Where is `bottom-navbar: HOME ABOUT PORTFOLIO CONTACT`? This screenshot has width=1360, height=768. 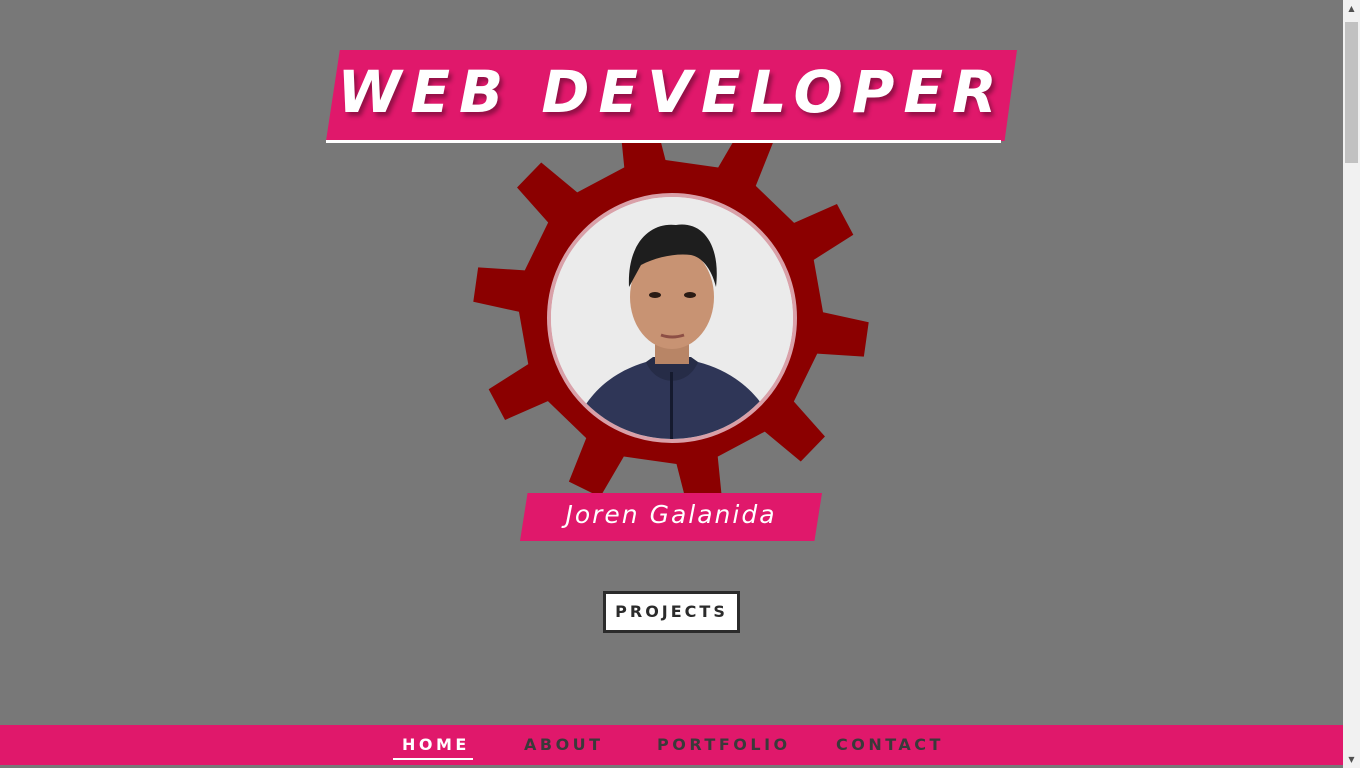
bottom-navbar: HOME ABOUT PORTFOLIO CONTACT is located at coordinates (671, 745).